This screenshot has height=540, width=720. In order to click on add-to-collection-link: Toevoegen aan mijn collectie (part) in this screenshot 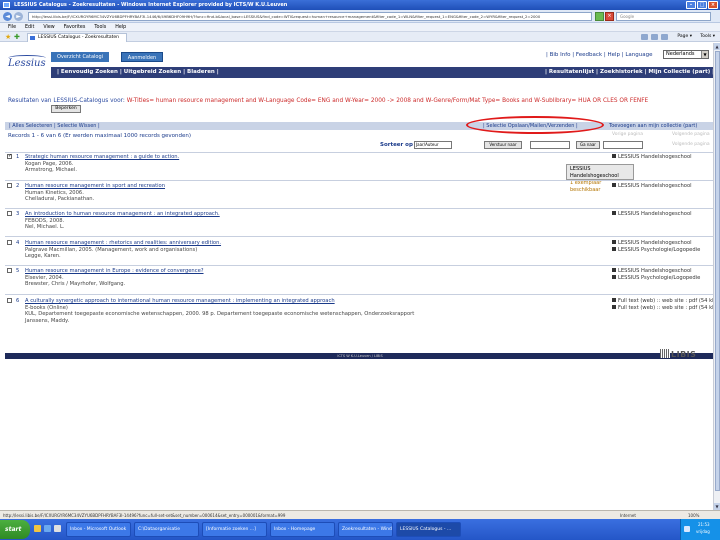, I will do `click(653, 126)`.